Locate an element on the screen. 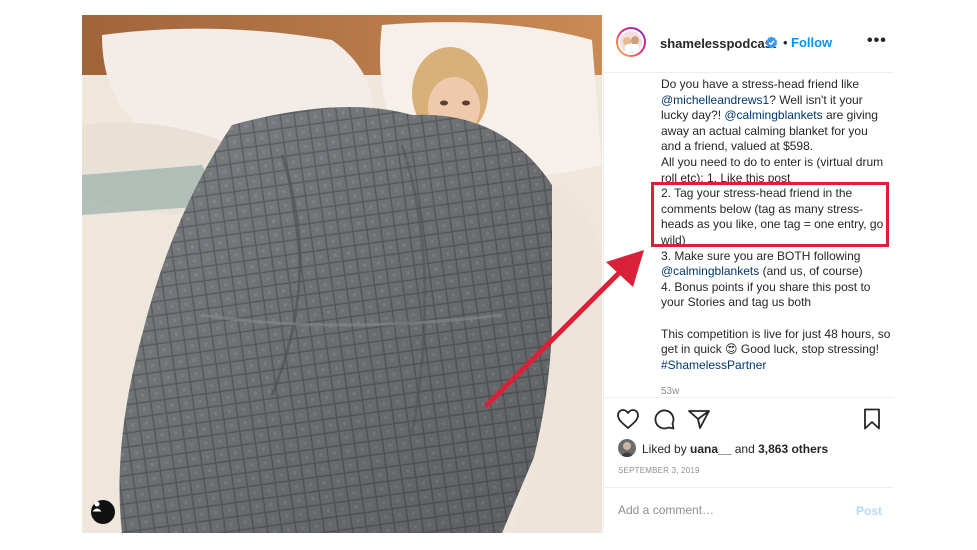 The image size is (977, 550). avatar is located at coordinates (631, 42).